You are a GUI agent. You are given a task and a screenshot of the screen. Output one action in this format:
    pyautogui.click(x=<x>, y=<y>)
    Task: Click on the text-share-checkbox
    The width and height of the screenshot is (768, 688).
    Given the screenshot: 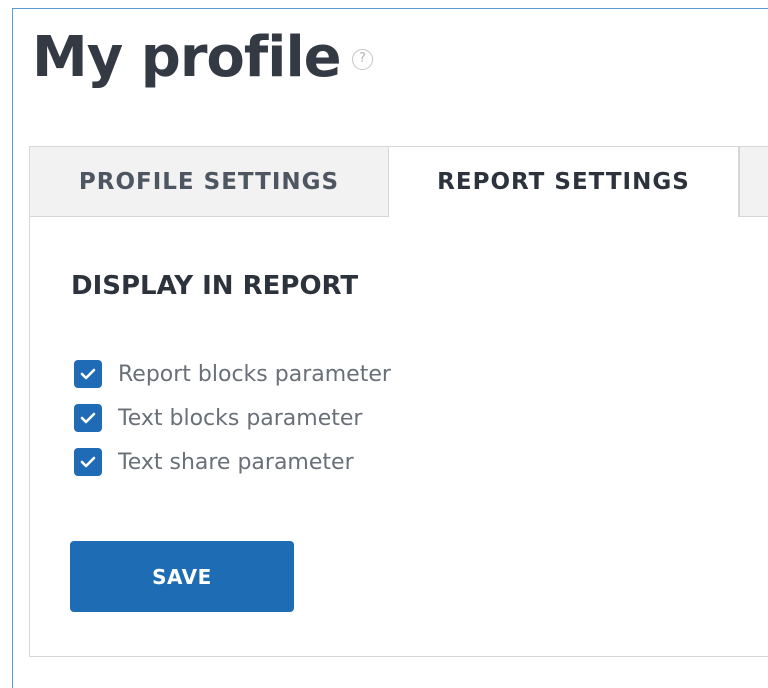 What is the action you would take?
    pyautogui.click(x=88, y=462)
    